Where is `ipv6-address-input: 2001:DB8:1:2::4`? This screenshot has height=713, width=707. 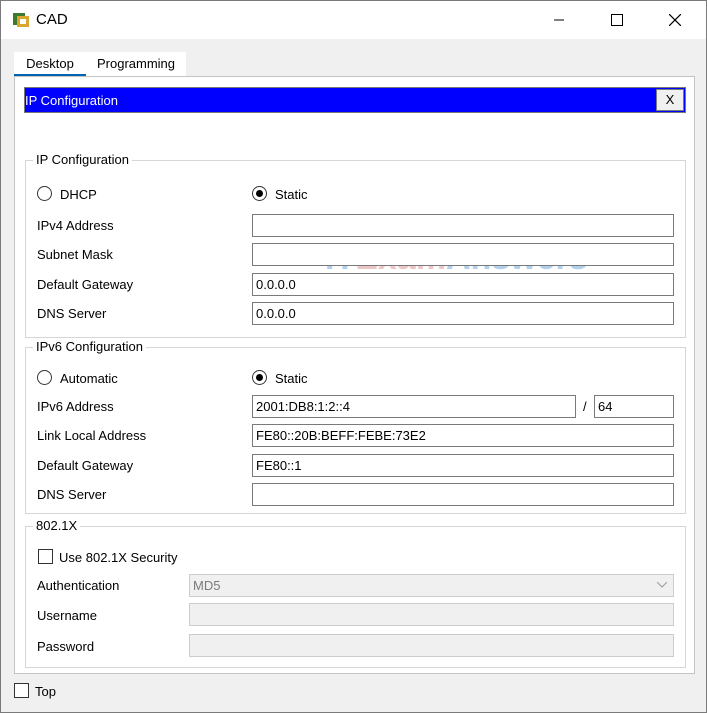 ipv6-address-input: 2001:DB8:1:2::4 is located at coordinates (414, 406).